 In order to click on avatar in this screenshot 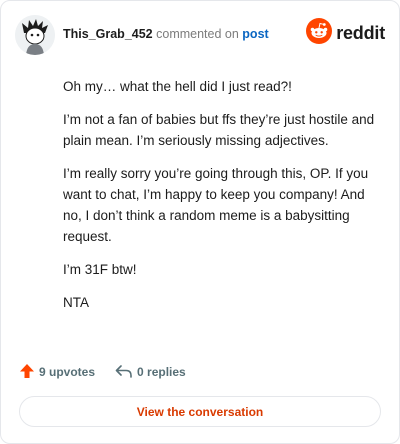, I will do `click(35, 35)`.